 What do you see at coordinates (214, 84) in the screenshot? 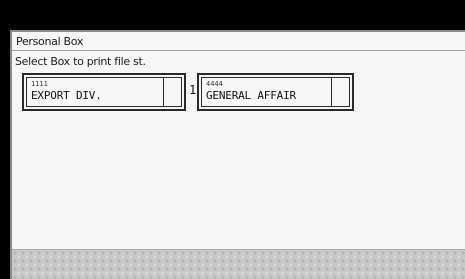
I see `box-number: 4444` at bounding box center [214, 84].